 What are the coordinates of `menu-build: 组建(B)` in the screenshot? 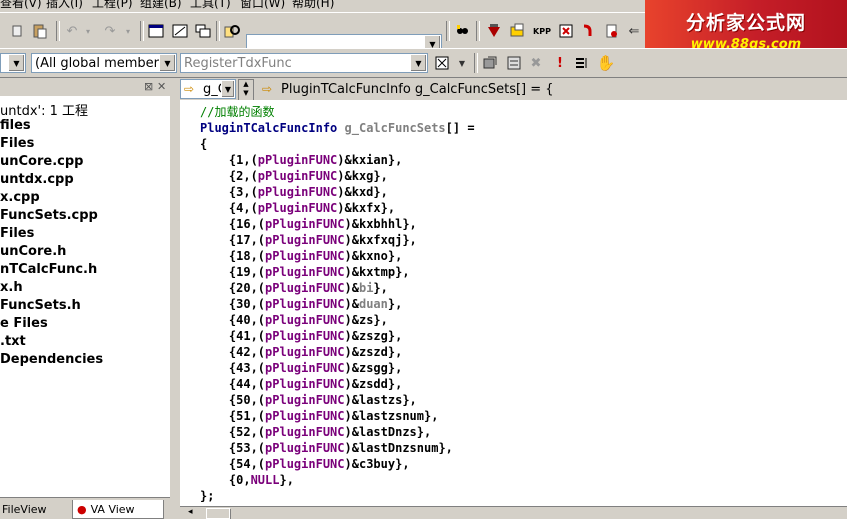 It's located at (161, 5).